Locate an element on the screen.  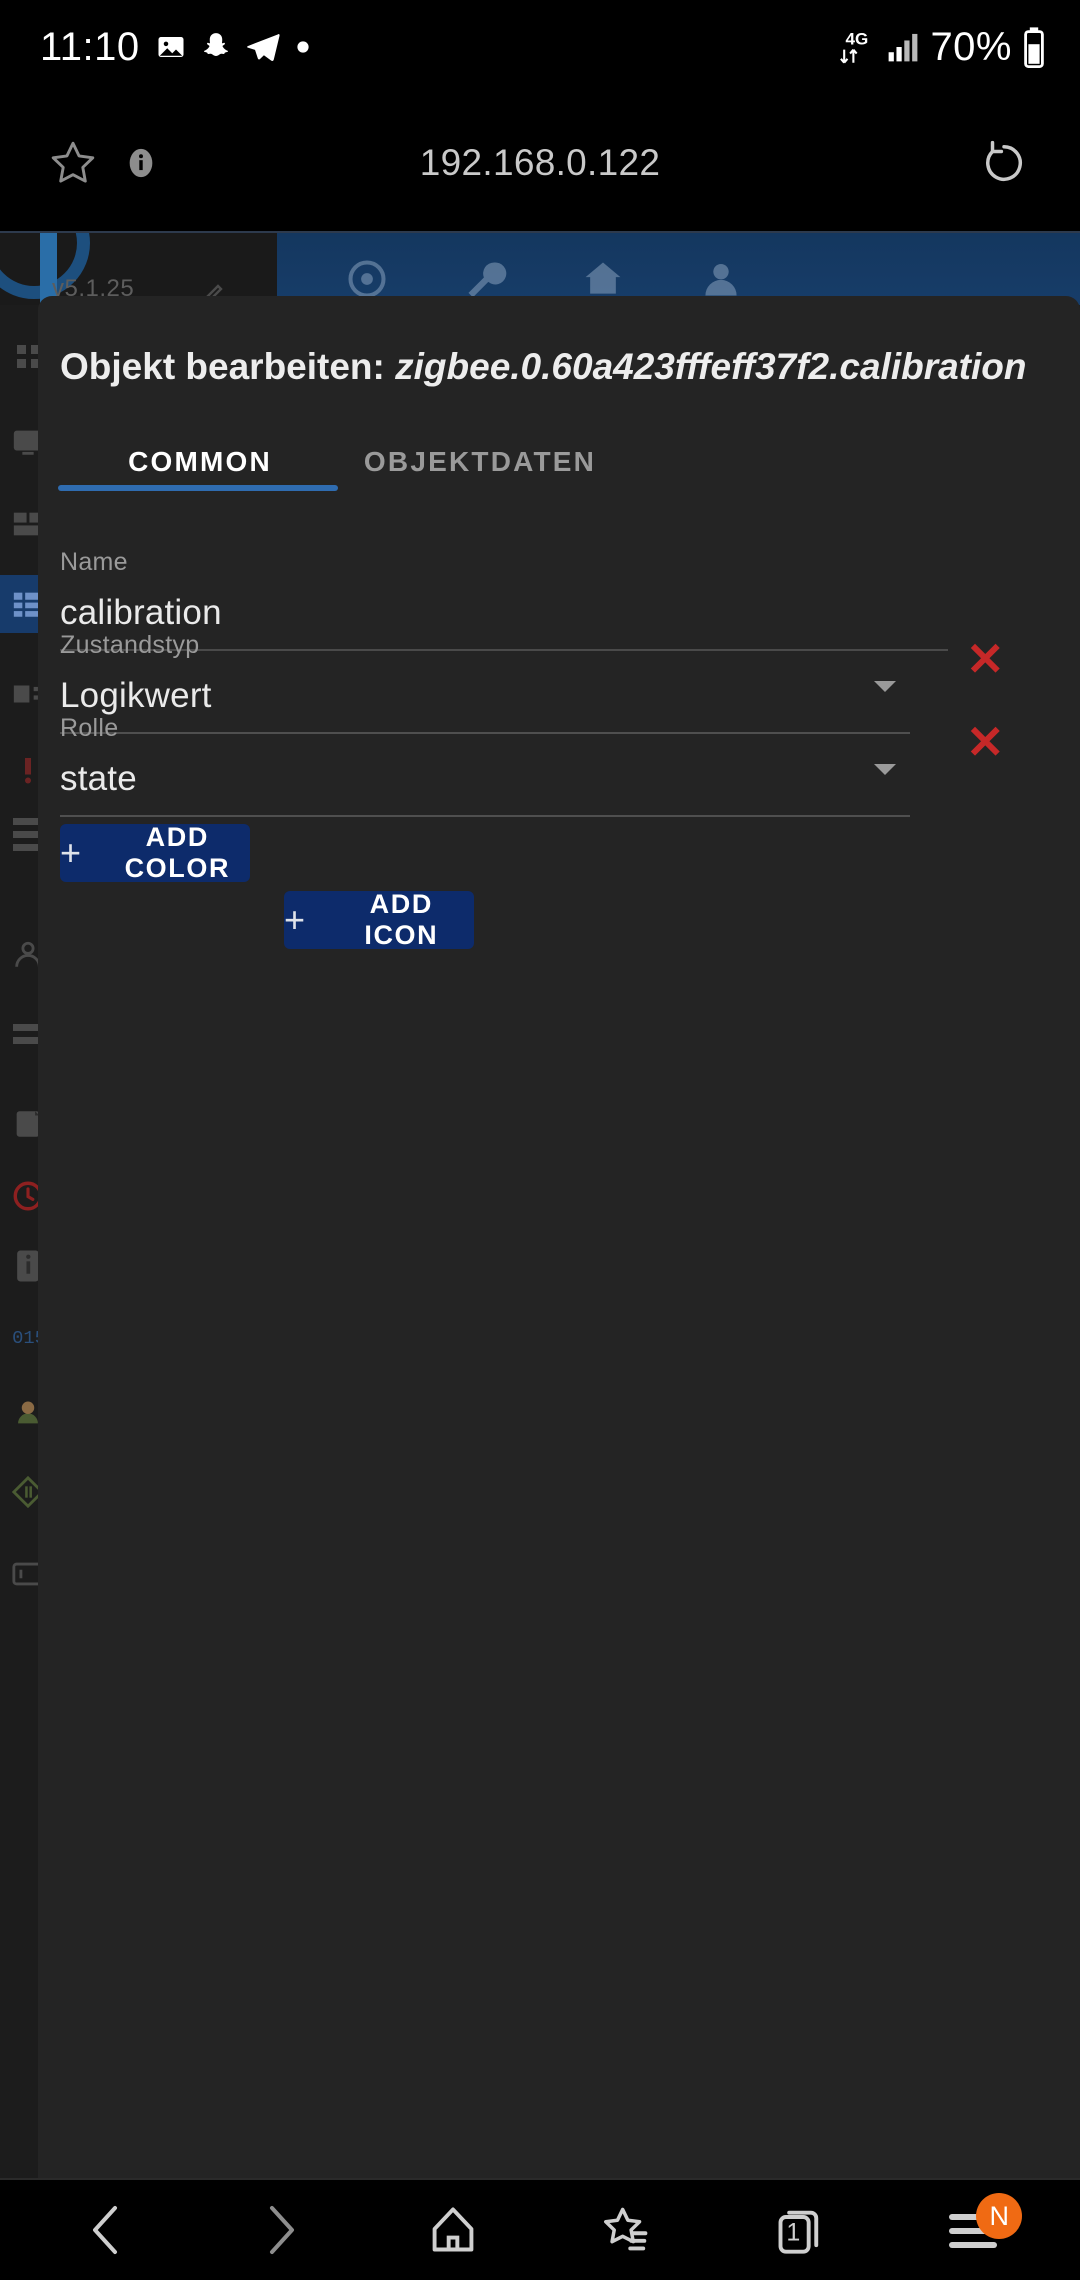
add-color-label: ADD COLOR is located at coordinates (177, 852).